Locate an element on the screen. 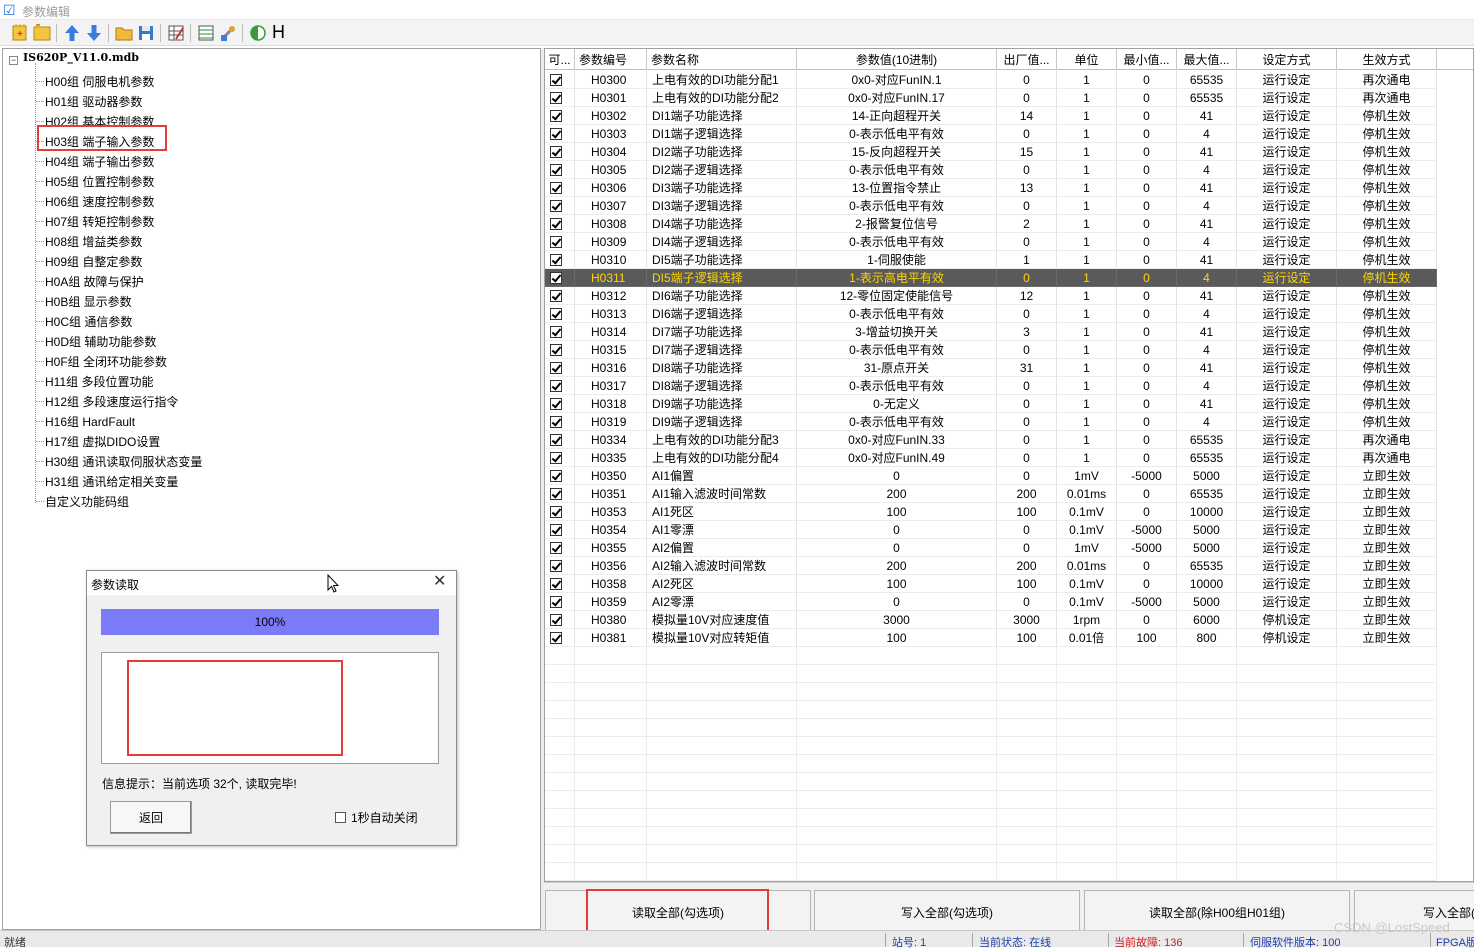 This screenshot has height=950, width=1474. arrow-up-icon is located at coordinates (72, 33).